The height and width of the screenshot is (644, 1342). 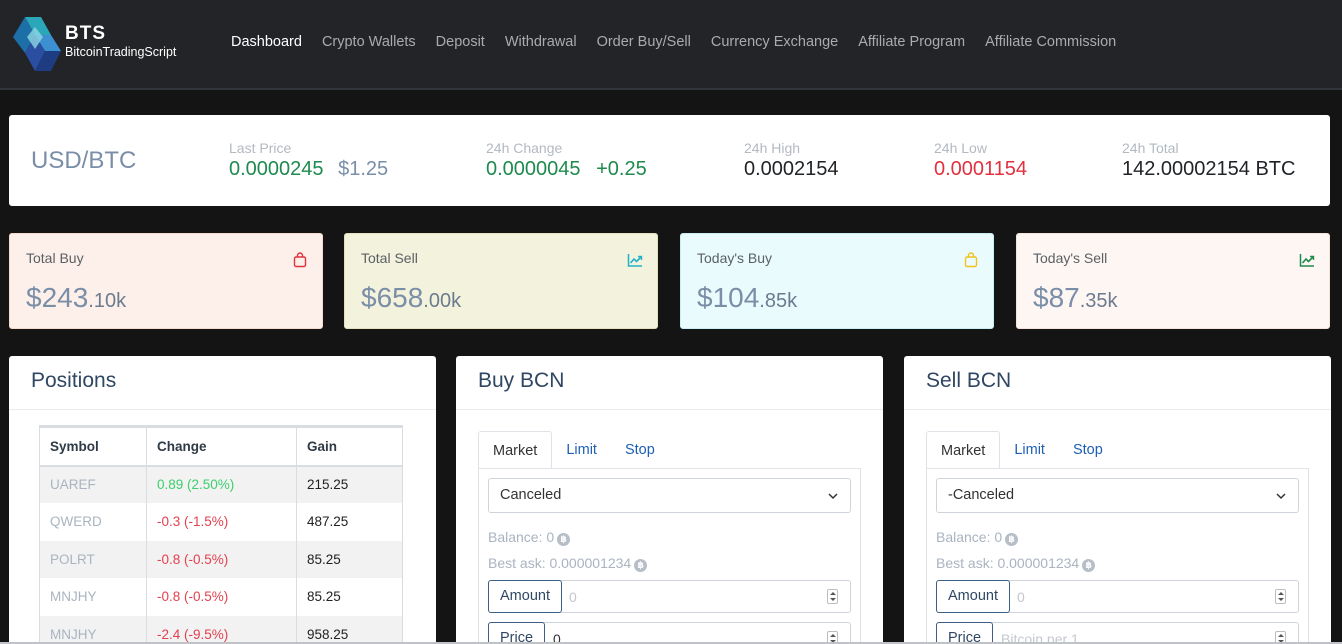 What do you see at coordinates (266, 42) in the screenshot?
I see `nav-dashboard: Dashboard` at bounding box center [266, 42].